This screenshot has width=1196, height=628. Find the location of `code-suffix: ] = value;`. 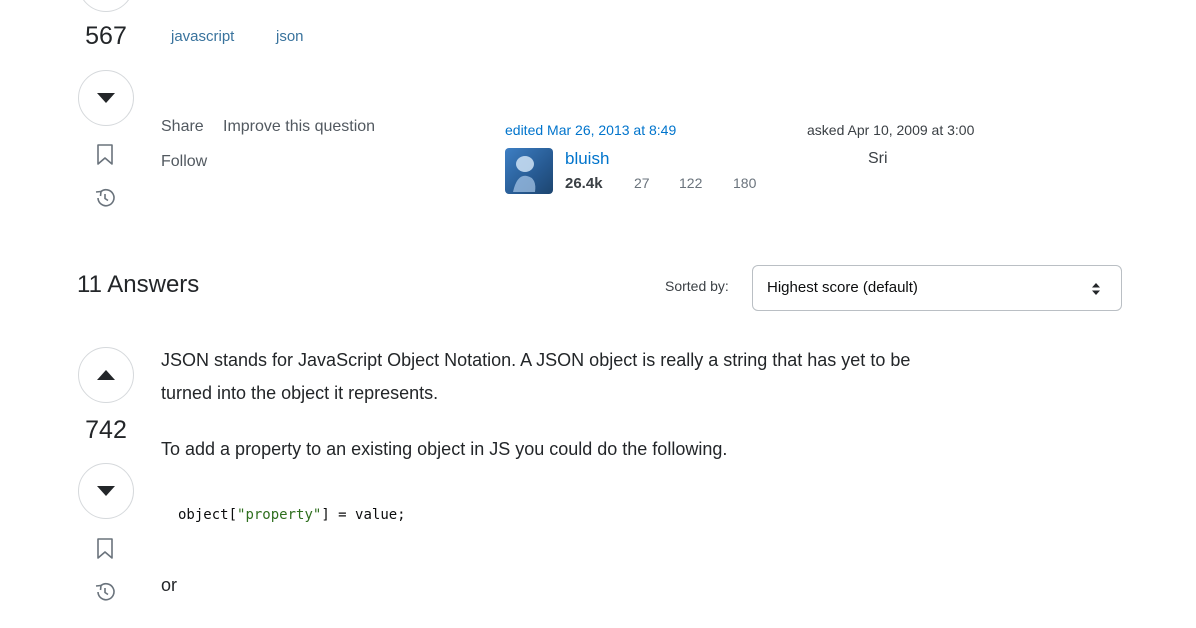

code-suffix: ] = value; is located at coordinates (363, 515).